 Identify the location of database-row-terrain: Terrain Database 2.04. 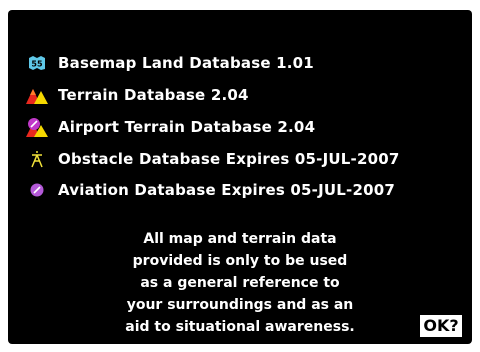
(137, 95).